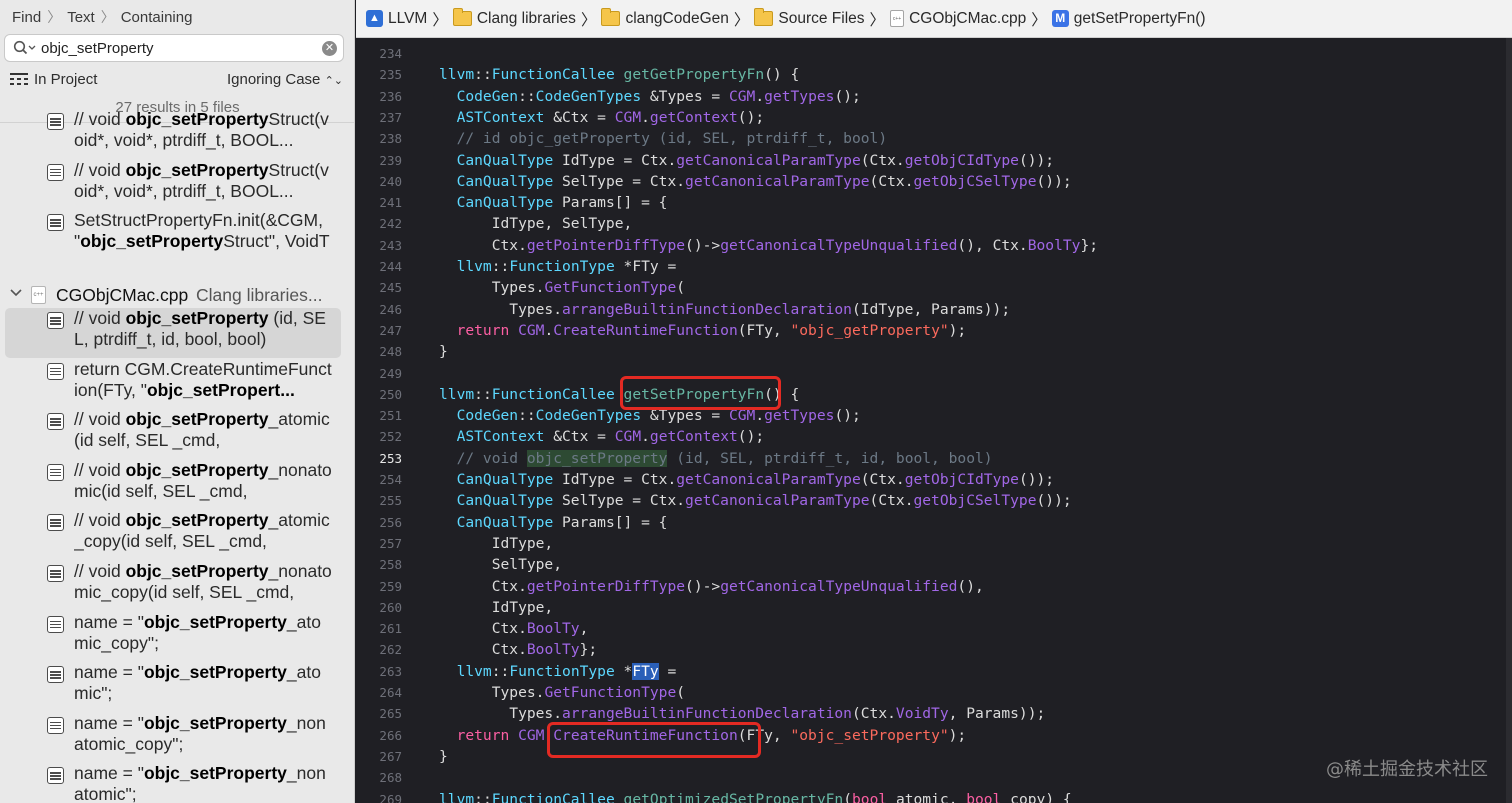 The image size is (1512, 803). I want to click on scope-button: In Project, so click(65, 79).